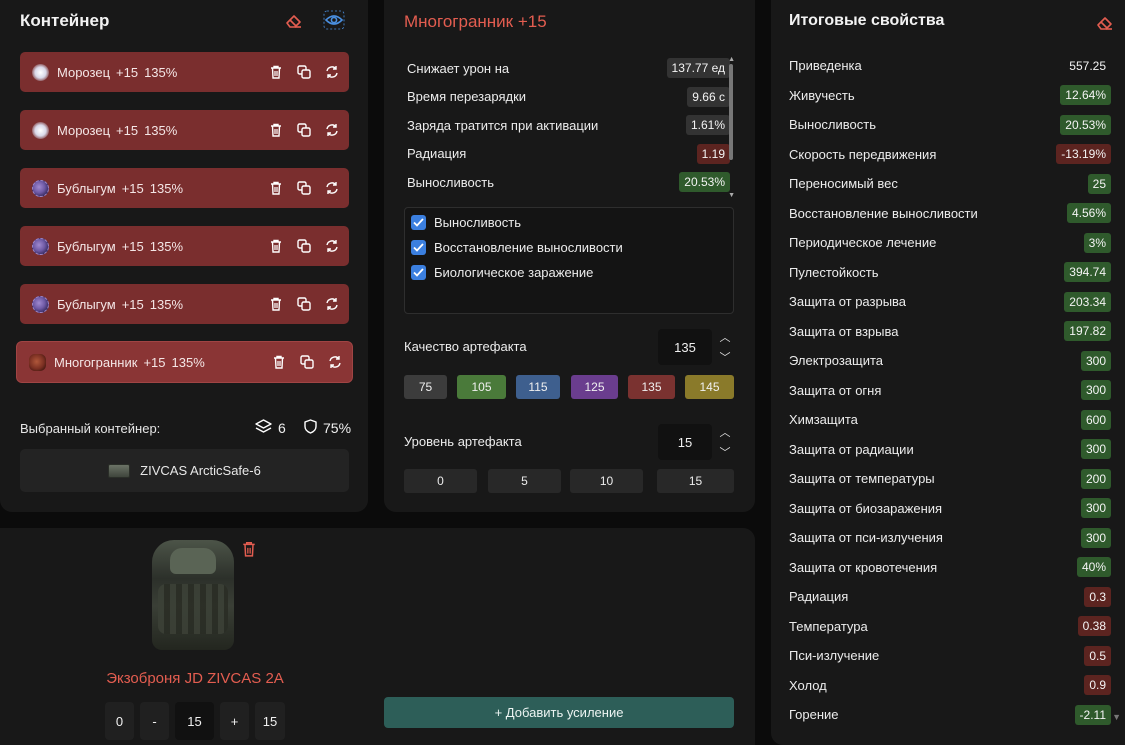 This screenshot has height=745, width=1125. What do you see at coordinates (132, 304) in the screenshot?
I see `artifact-level: +15` at bounding box center [132, 304].